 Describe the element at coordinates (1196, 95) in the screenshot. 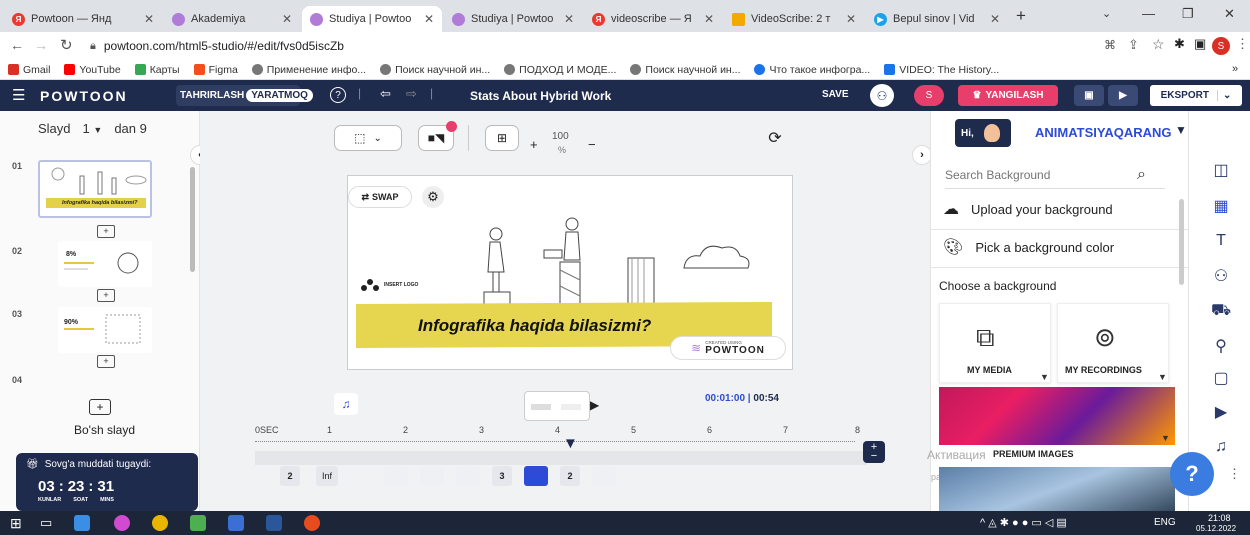

I see `export-button: EKSPORT ⌄` at that location.